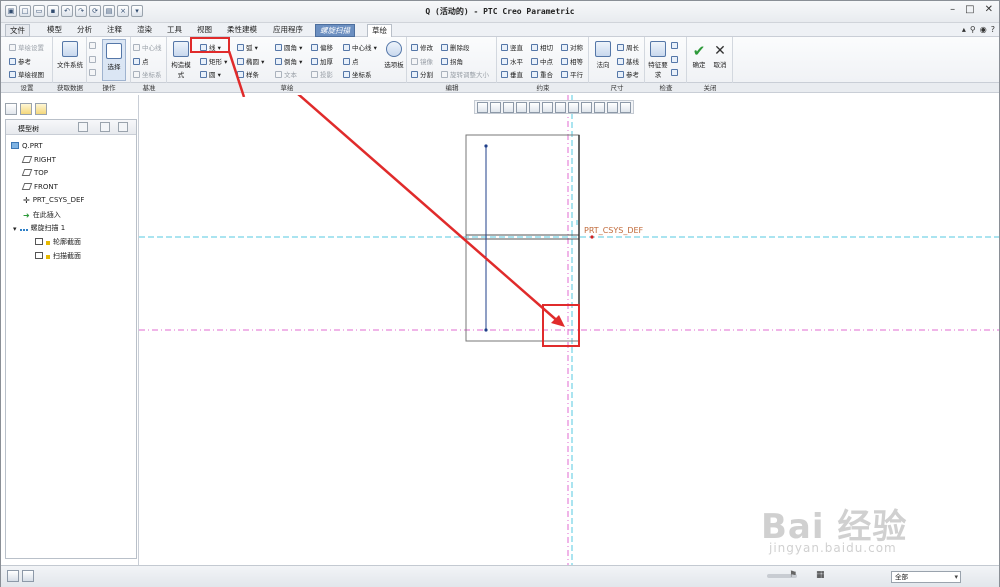 This screenshot has width=1000, height=587. Describe the element at coordinates (147, 74) in the screenshot. I see `datum-csys-button: 坐标系` at that location.